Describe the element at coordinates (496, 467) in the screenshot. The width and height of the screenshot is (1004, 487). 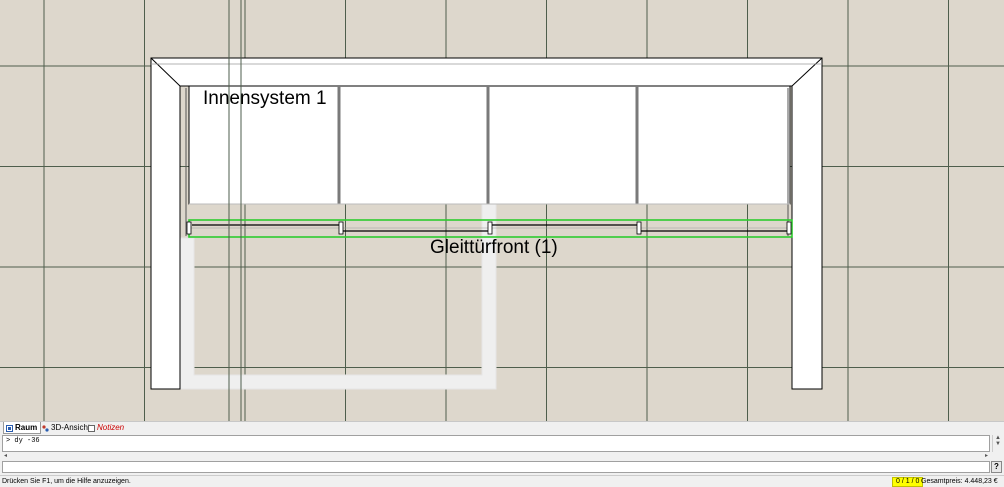
I see `command-input` at that location.